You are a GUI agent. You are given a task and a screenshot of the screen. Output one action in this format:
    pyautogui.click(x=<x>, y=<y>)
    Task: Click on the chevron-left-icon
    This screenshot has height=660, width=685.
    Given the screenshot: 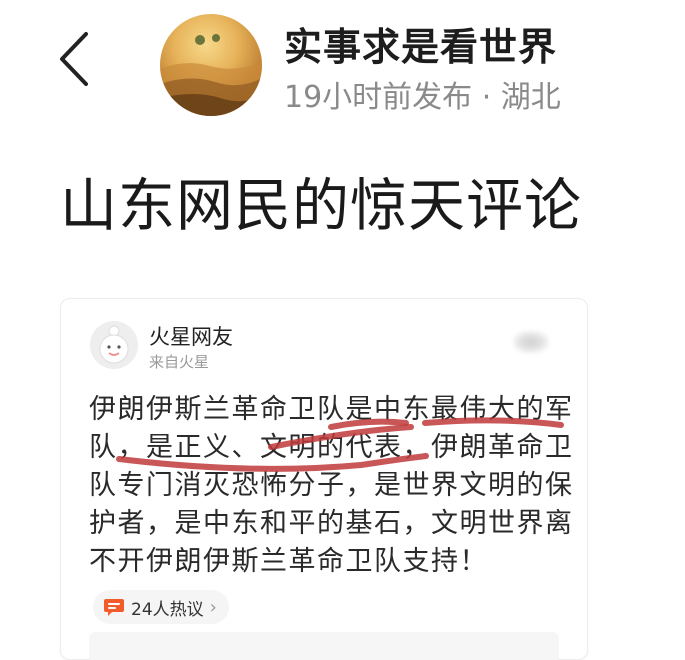 What is the action you would take?
    pyautogui.click(x=74, y=59)
    